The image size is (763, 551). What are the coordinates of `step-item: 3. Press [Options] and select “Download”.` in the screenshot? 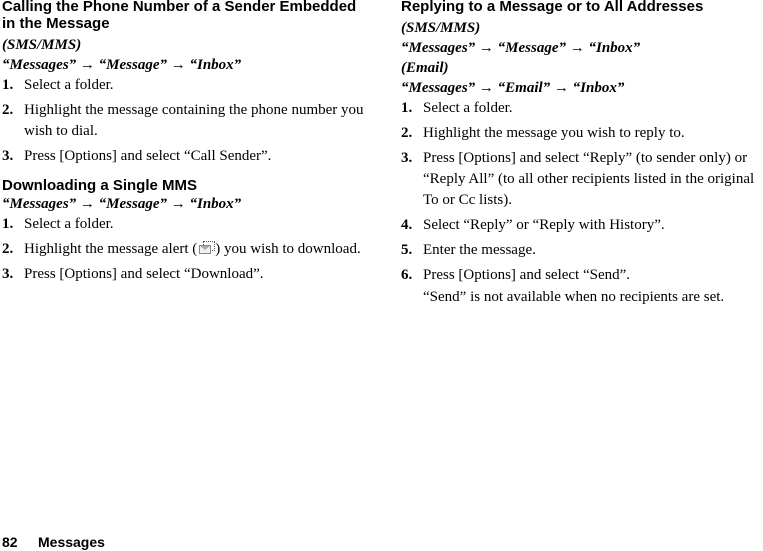 It's located at (187, 274).